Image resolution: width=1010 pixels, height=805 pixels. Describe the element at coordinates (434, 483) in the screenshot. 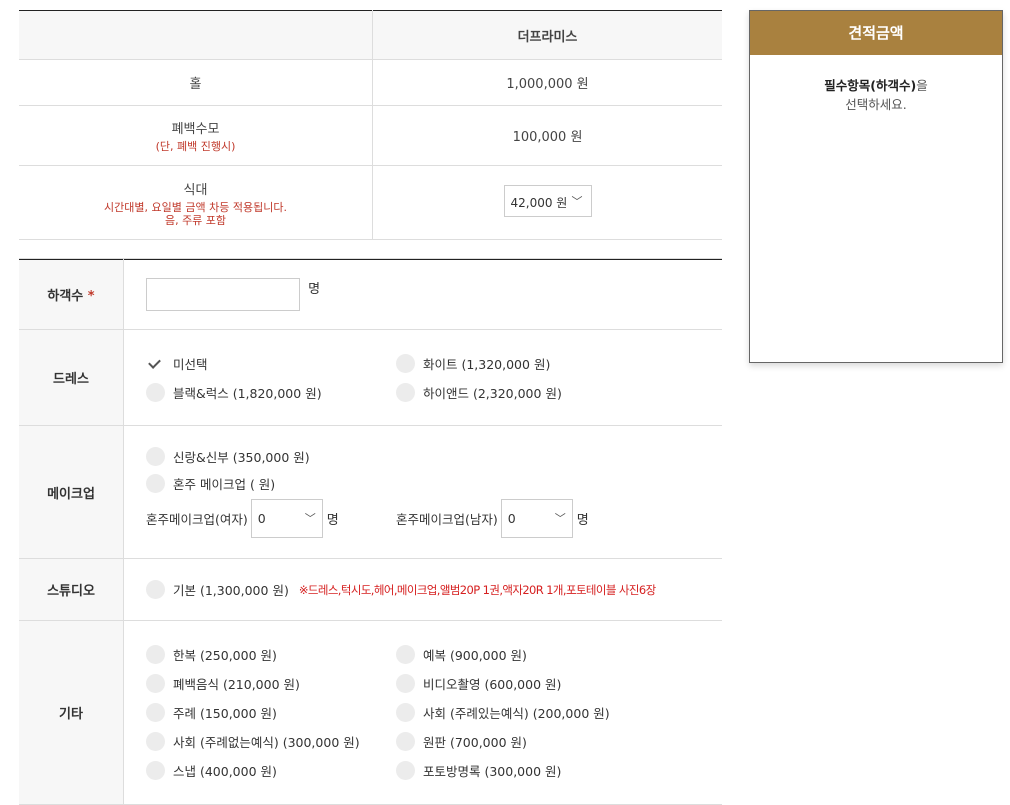

I see `makeup-option-parents: 혼주 메이크업 ( 원)` at that location.